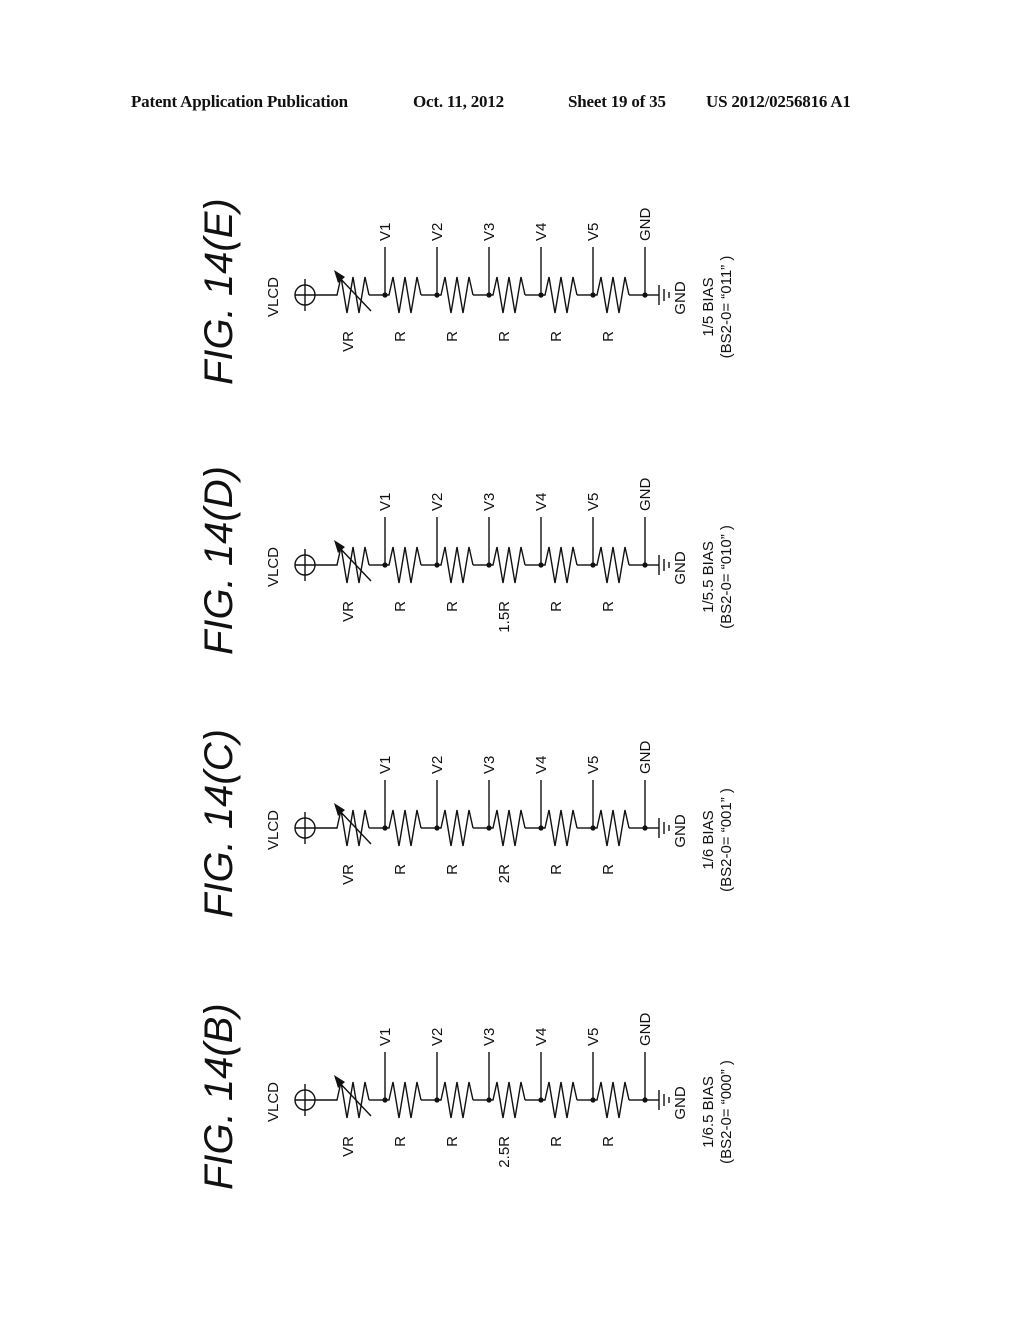  What do you see at coordinates (219, 291) in the screenshot?
I see `figure-label: FIG. 14(E)` at bounding box center [219, 291].